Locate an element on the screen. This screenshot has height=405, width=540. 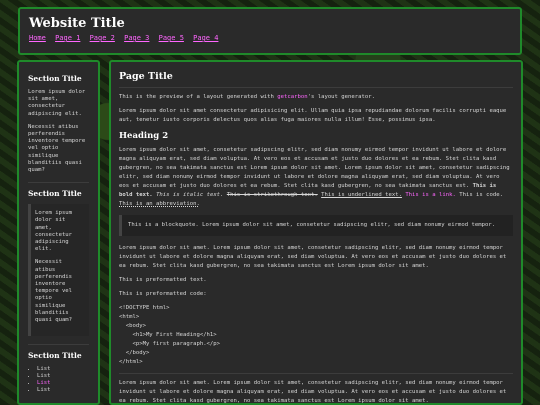
site-title: Website Title is located at coordinates (77, 23).